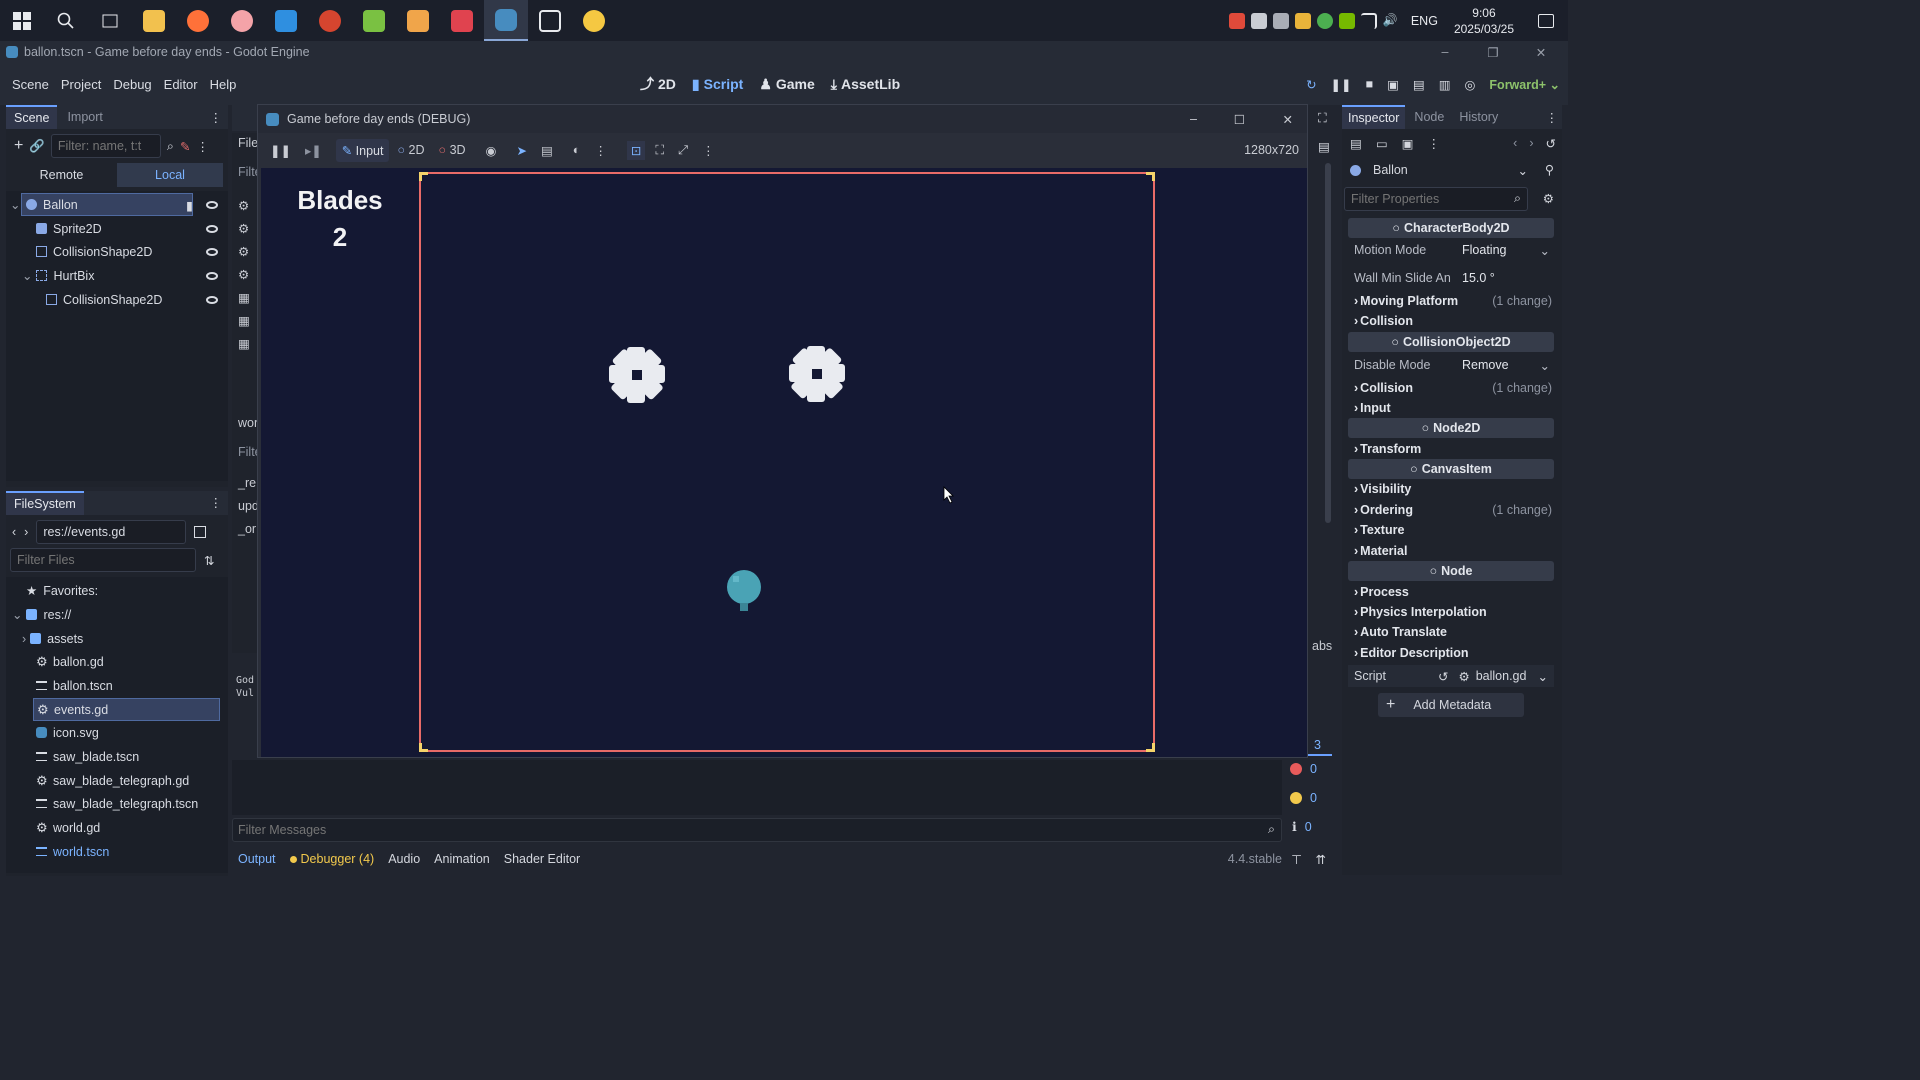 The width and height of the screenshot is (1920, 1080). What do you see at coordinates (1451, 301) in the screenshot?
I see `inspector-category: › Moving Platform (1 change)` at bounding box center [1451, 301].